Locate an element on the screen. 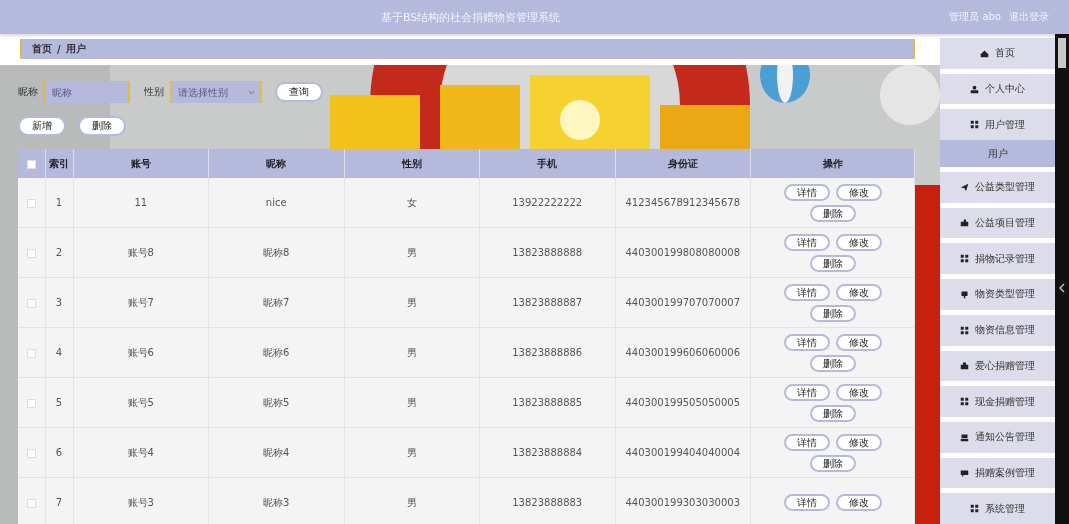  table-cell: 440300199808080008 is located at coordinates (683, 252).